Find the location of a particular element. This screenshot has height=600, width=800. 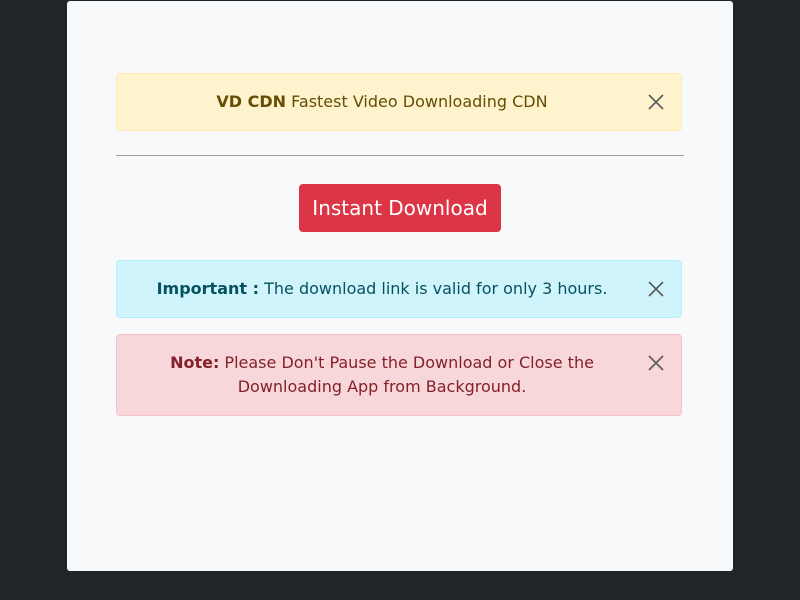

brand-banner-alert: VD CDN Fastest Video Downloading CDN is located at coordinates (399, 102).